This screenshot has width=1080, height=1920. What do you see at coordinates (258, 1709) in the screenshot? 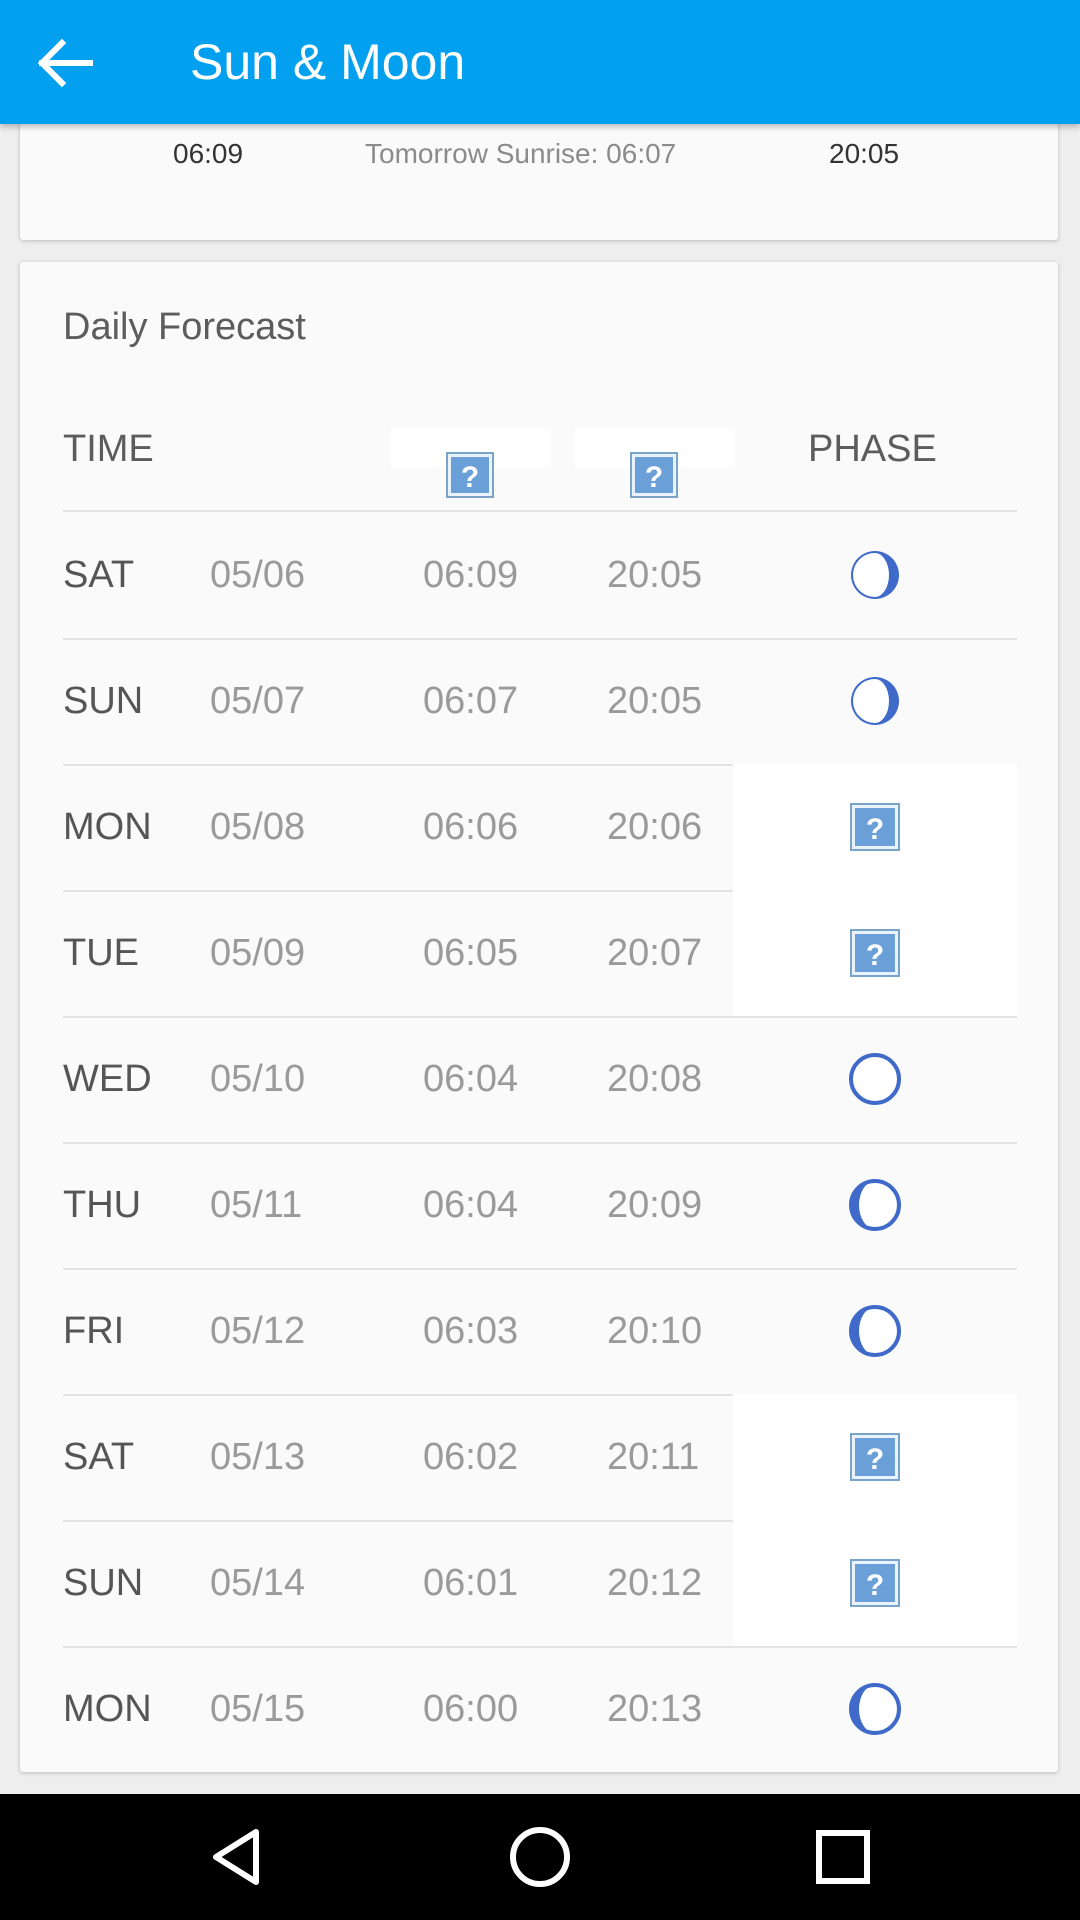
I see `date-label: 05/15` at bounding box center [258, 1709].